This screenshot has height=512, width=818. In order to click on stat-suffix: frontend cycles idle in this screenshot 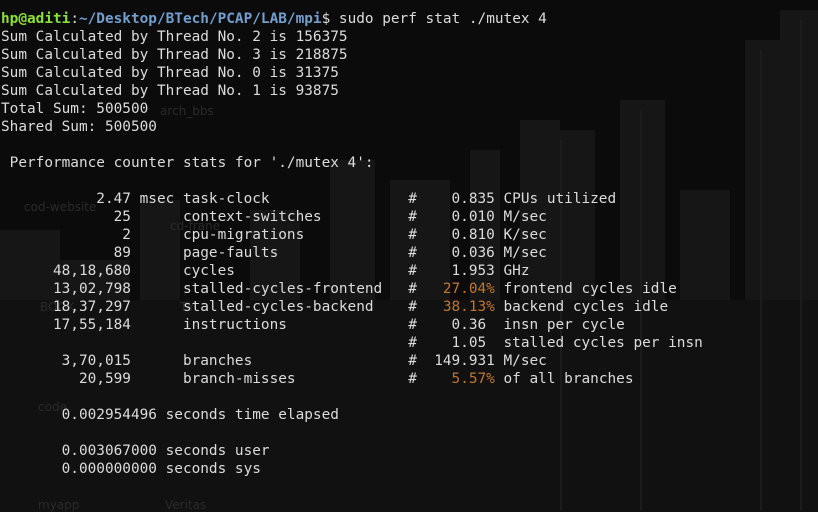, I will do `click(585, 289)`.